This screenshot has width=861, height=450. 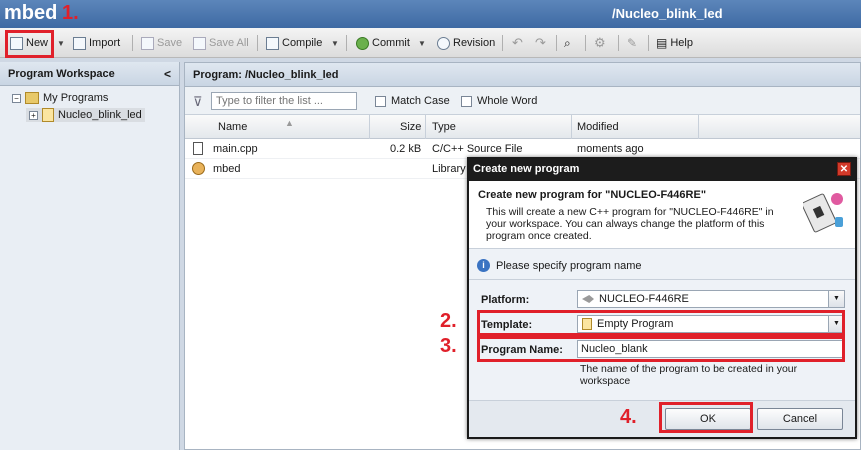 What do you see at coordinates (266, 75) in the screenshot?
I see `program-title: Program: /Nucleo_blink_led` at bounding box center [266, 75].